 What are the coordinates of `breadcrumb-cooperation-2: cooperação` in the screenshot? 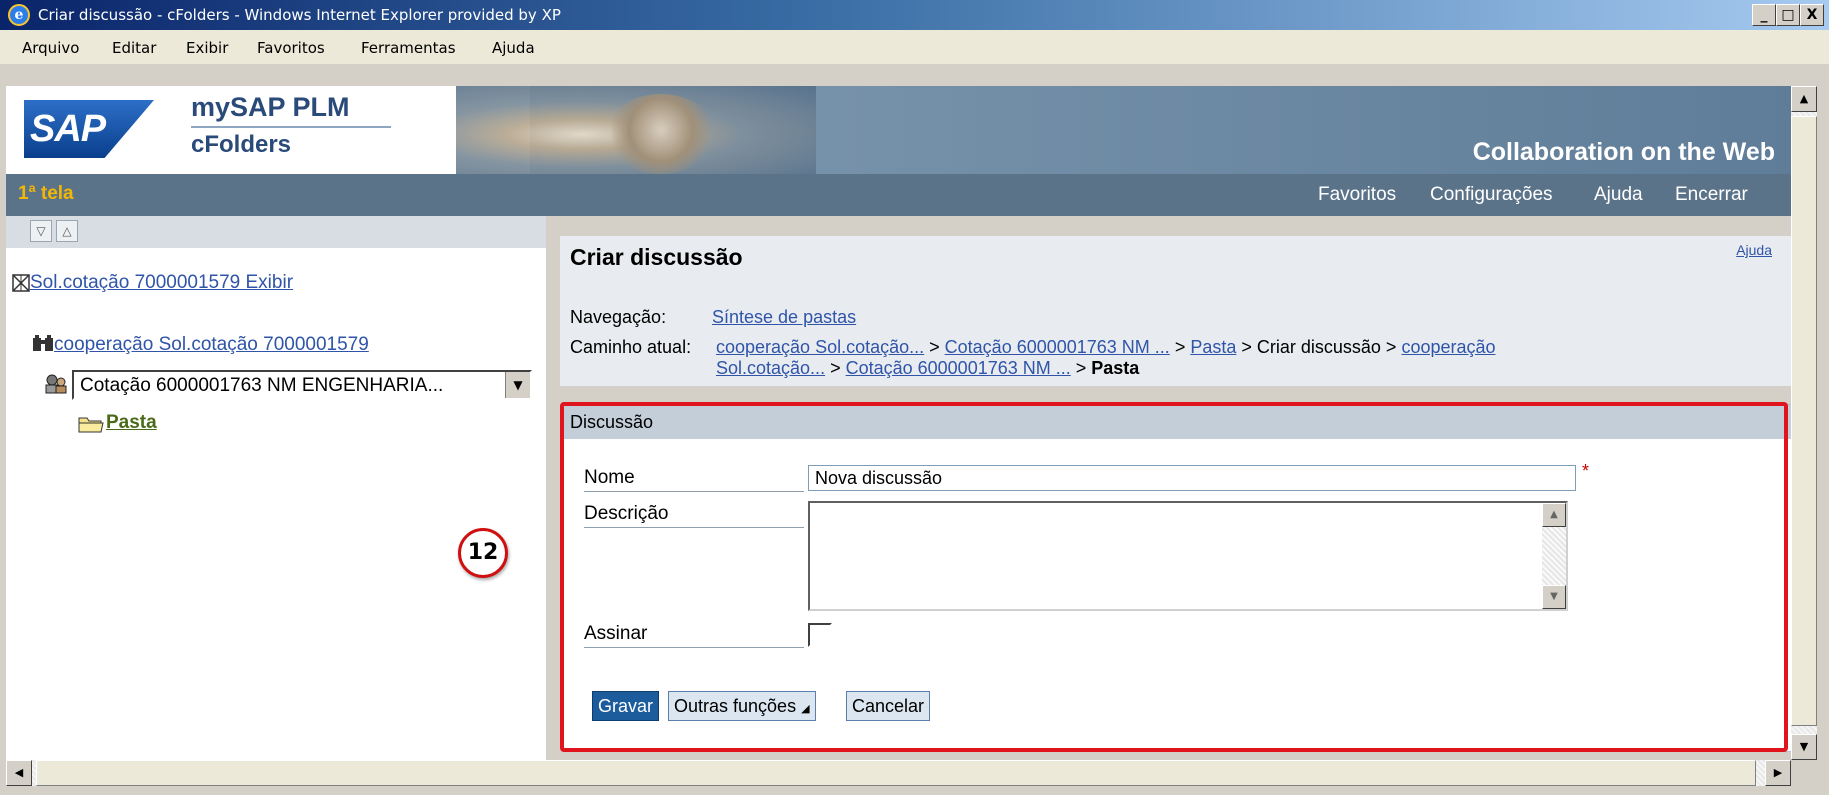 It's located at (1448, 347).